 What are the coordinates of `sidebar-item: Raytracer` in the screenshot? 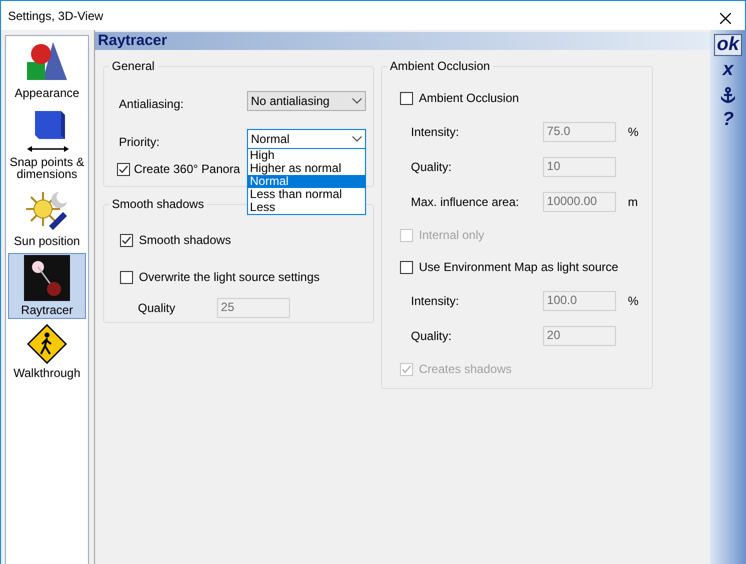 It's located at (47, 286).